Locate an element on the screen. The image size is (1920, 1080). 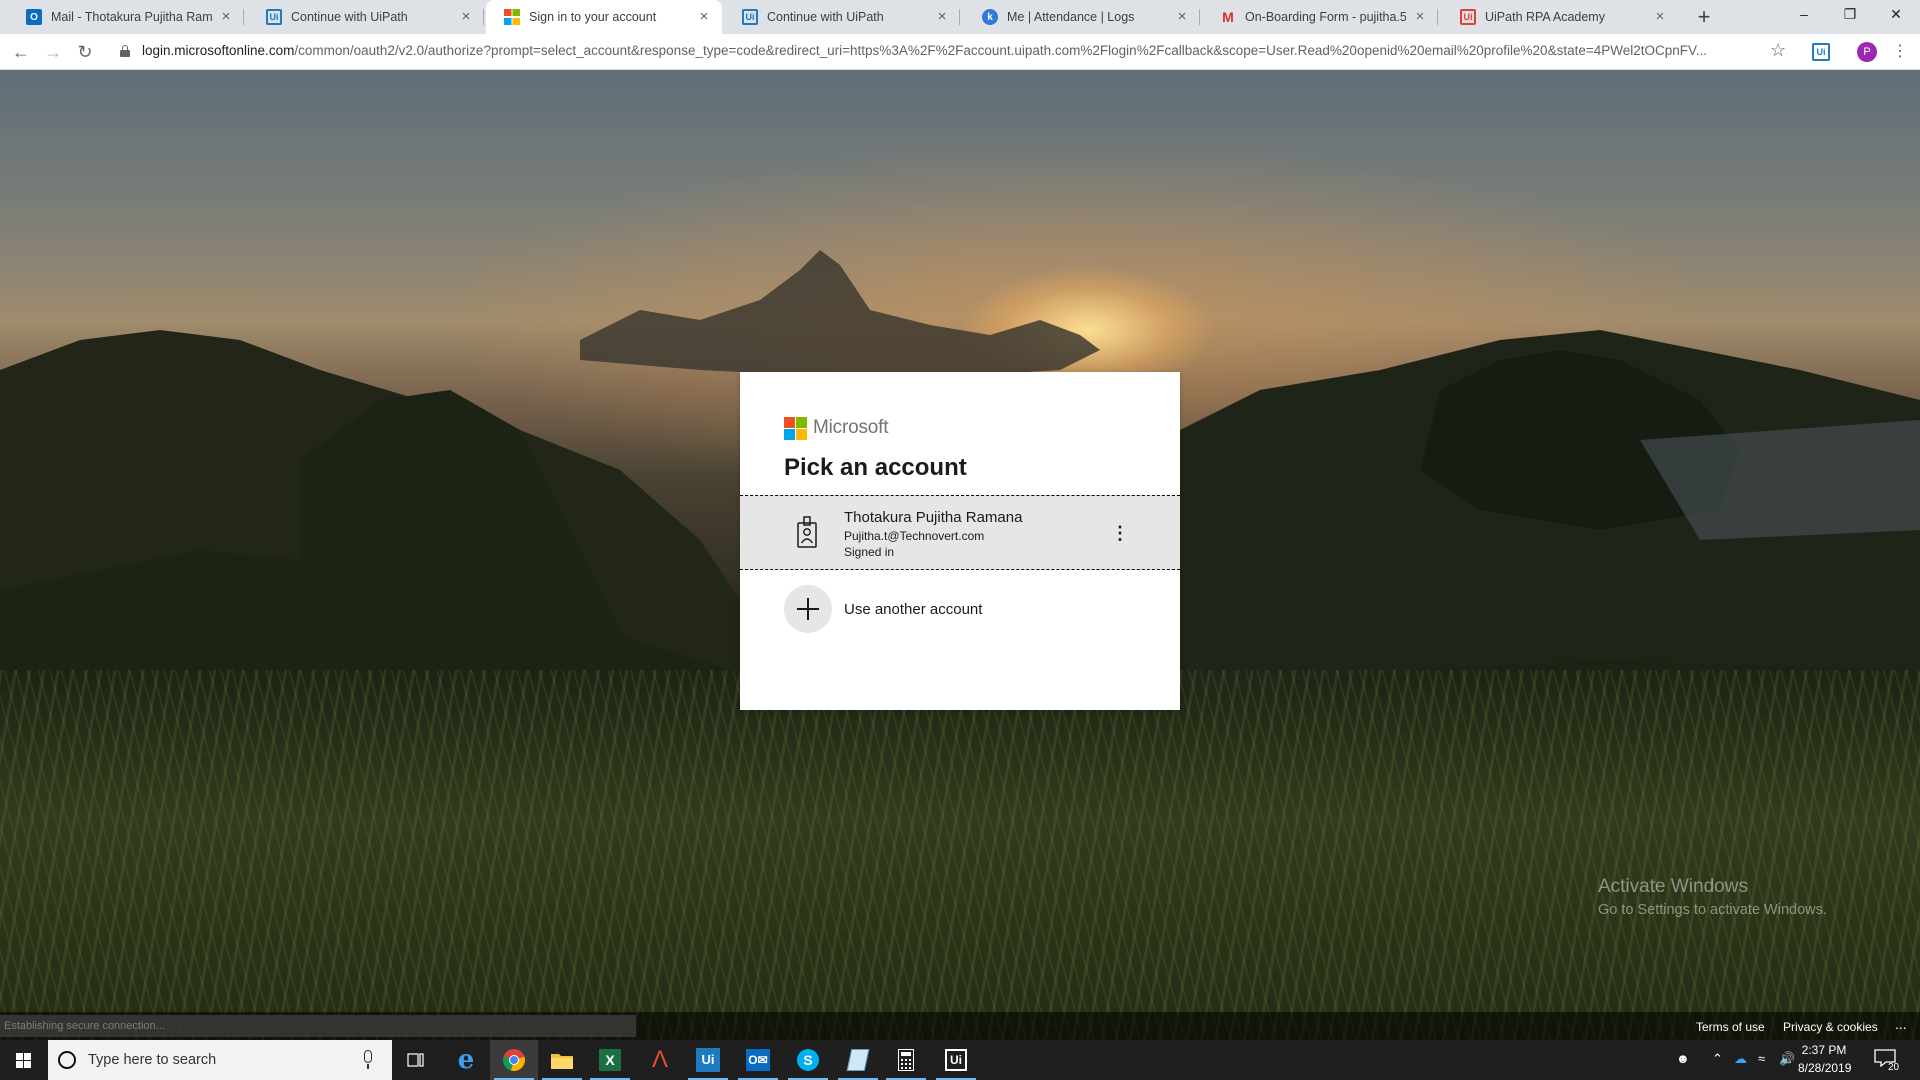
file-explorer-icon is located at coordinates (562, 1060).